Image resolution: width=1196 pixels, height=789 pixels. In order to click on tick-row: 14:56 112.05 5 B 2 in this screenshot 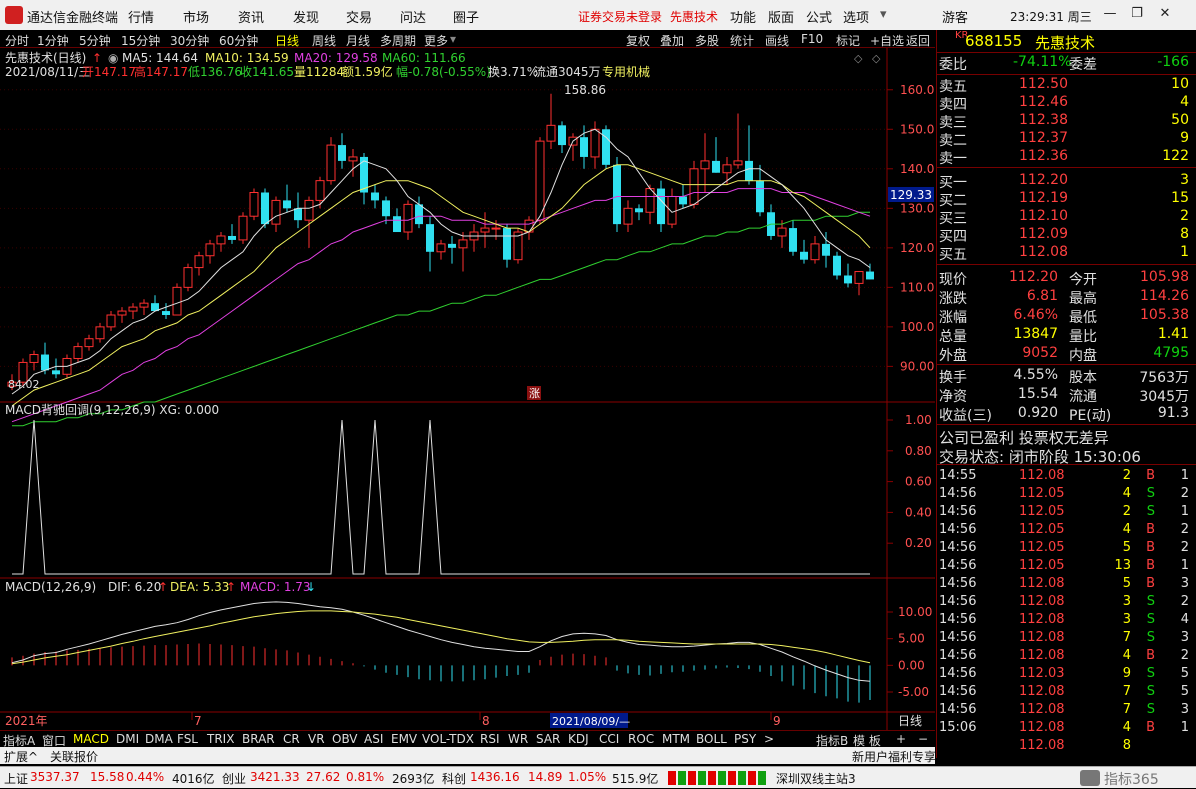, I will do `click(1066, 549)`.